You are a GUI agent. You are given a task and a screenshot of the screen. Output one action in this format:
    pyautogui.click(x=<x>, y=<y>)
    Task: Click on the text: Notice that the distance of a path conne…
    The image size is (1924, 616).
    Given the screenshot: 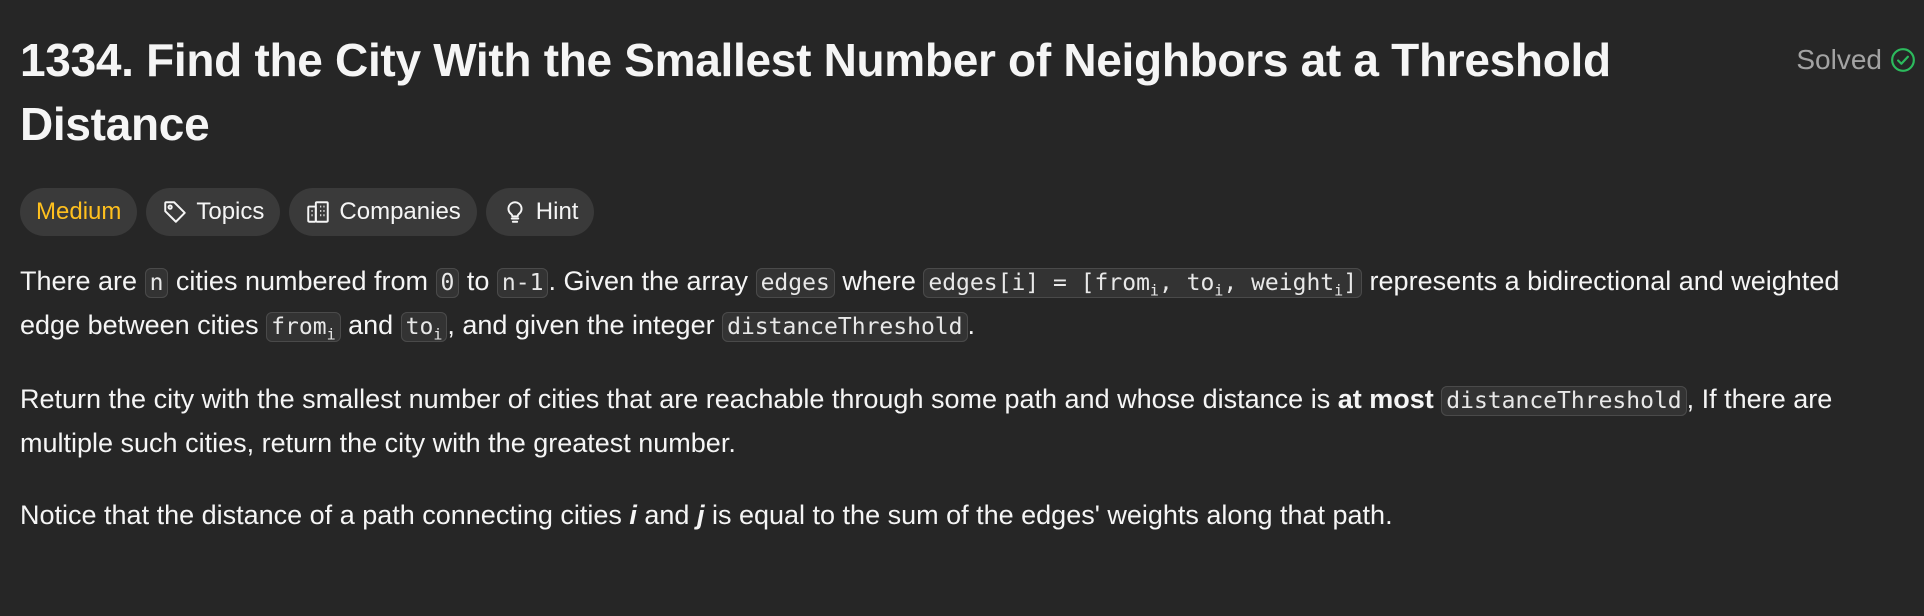 What is the action you would take?
    pyautogui.click(x=325, y=515)
    